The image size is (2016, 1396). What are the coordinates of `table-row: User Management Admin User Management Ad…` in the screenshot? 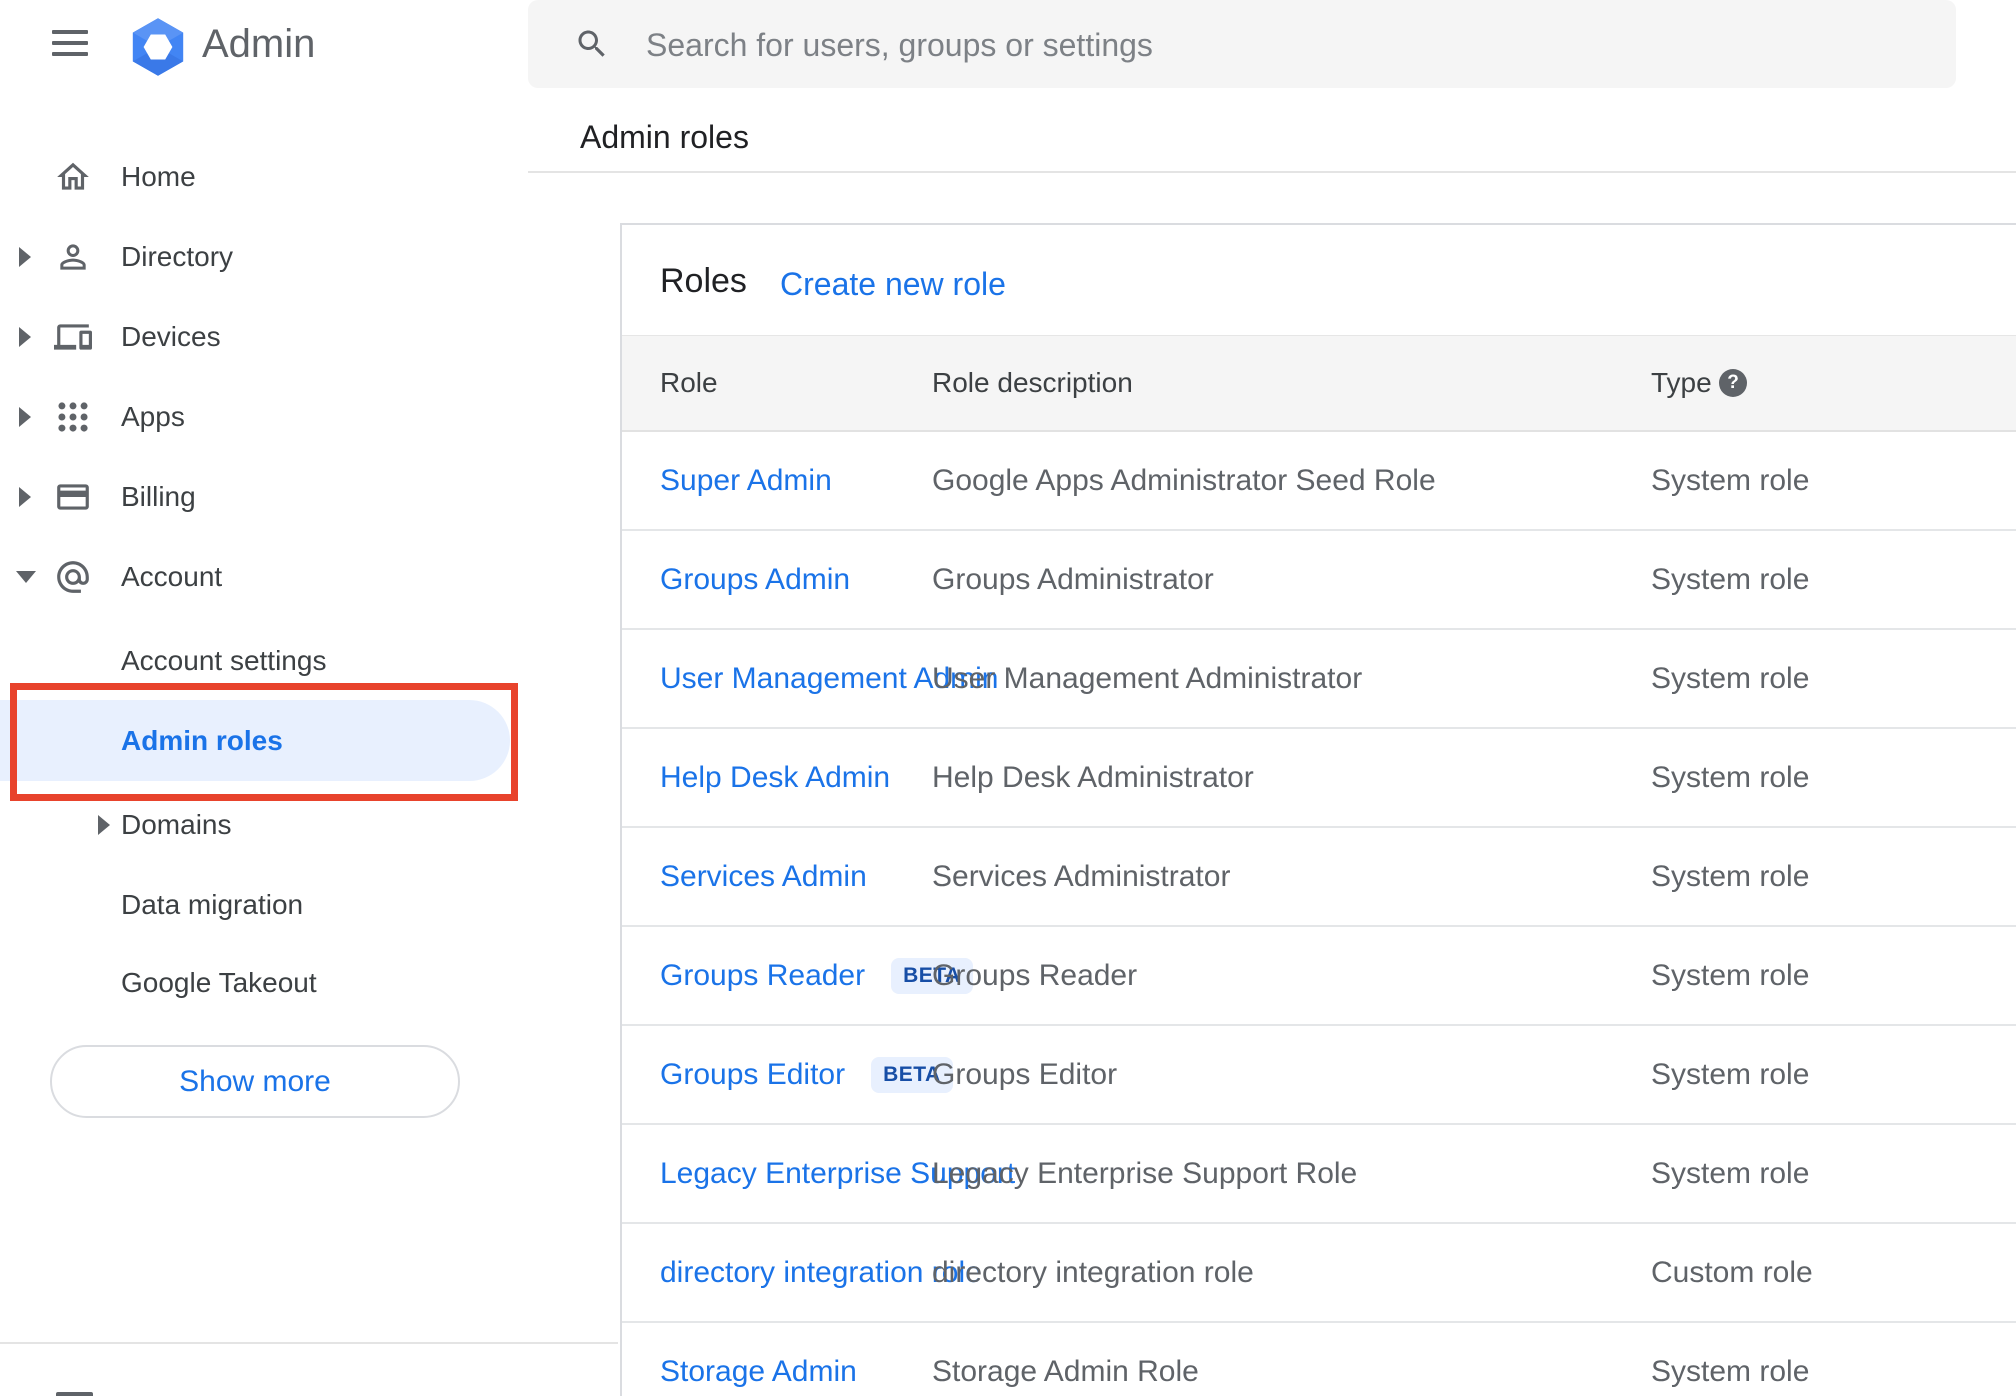 It's located at (1319, 679).